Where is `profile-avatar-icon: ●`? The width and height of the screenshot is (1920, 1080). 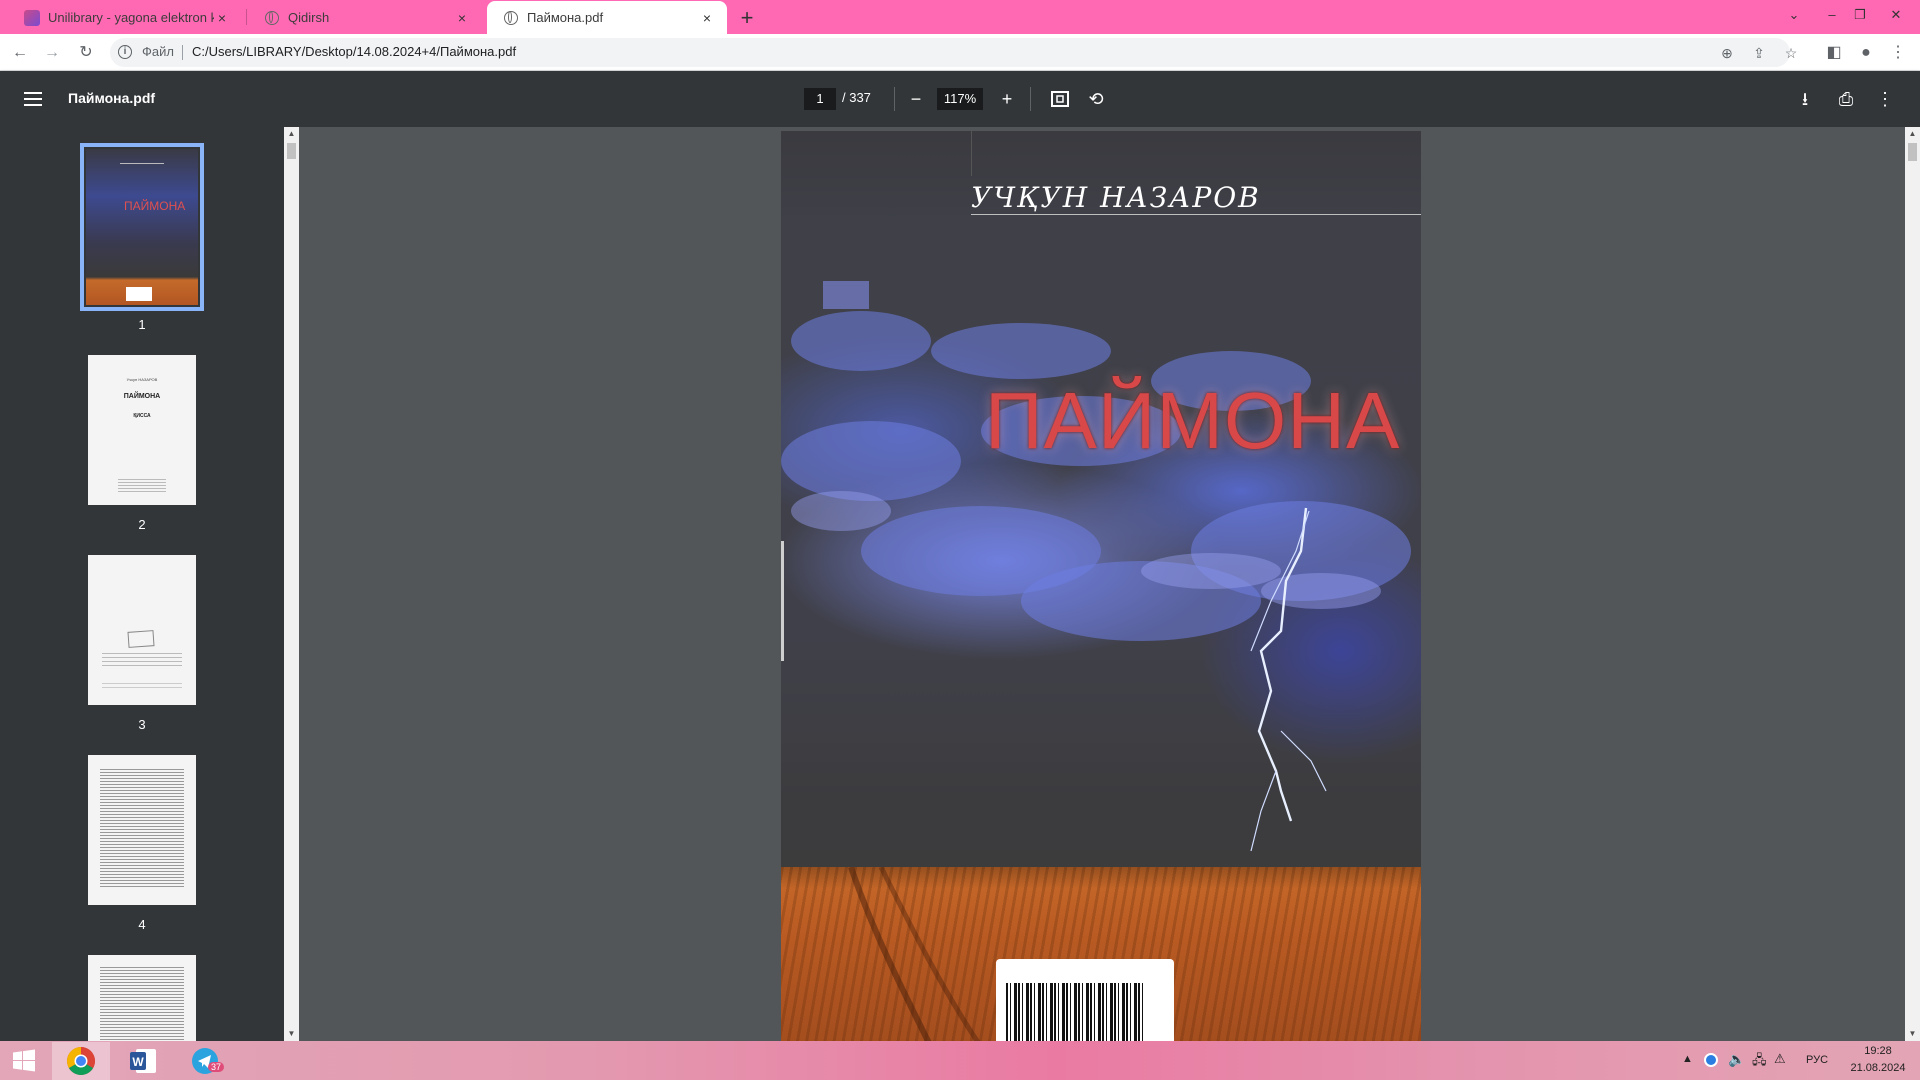
profile-avatar-icon: ● is located at coordinates (1866, 53).